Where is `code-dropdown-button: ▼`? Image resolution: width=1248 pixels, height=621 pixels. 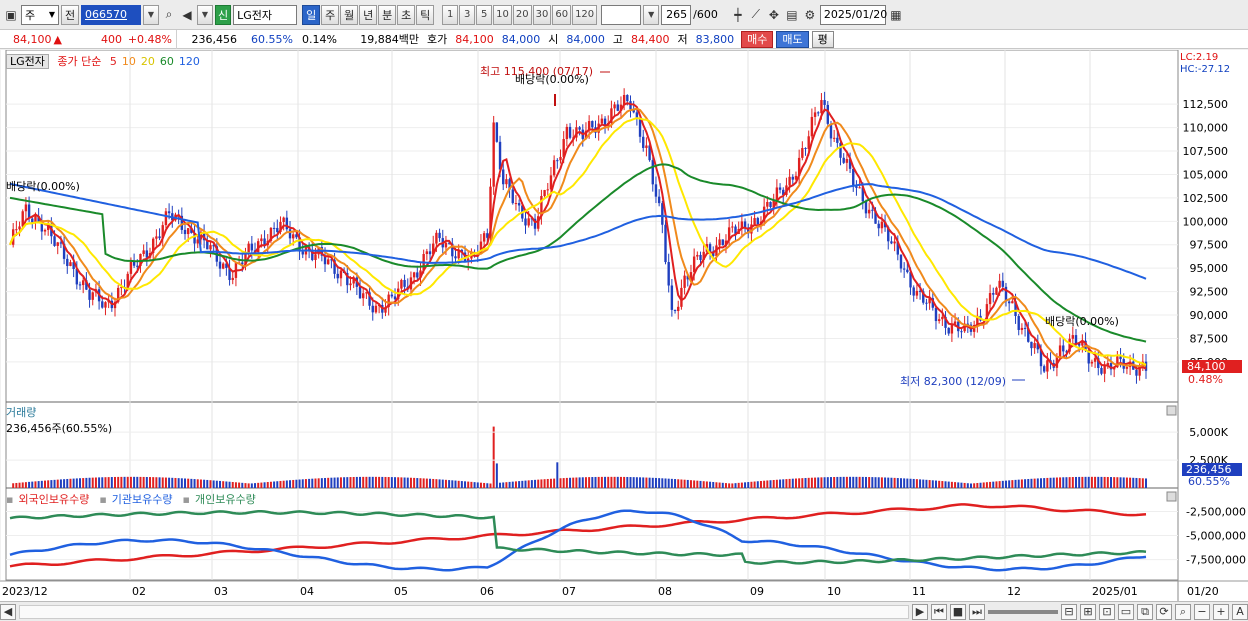
code-dropdown-button: ▼ is located at coordinates (151, 14).